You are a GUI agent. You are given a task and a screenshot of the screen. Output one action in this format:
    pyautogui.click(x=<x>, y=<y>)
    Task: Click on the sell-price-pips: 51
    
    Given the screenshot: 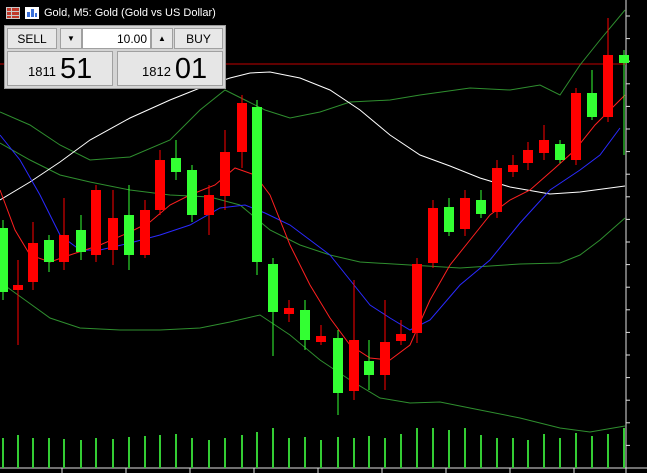 What is the action you would take?
    pyautogui.click(x=76, y=69)
    